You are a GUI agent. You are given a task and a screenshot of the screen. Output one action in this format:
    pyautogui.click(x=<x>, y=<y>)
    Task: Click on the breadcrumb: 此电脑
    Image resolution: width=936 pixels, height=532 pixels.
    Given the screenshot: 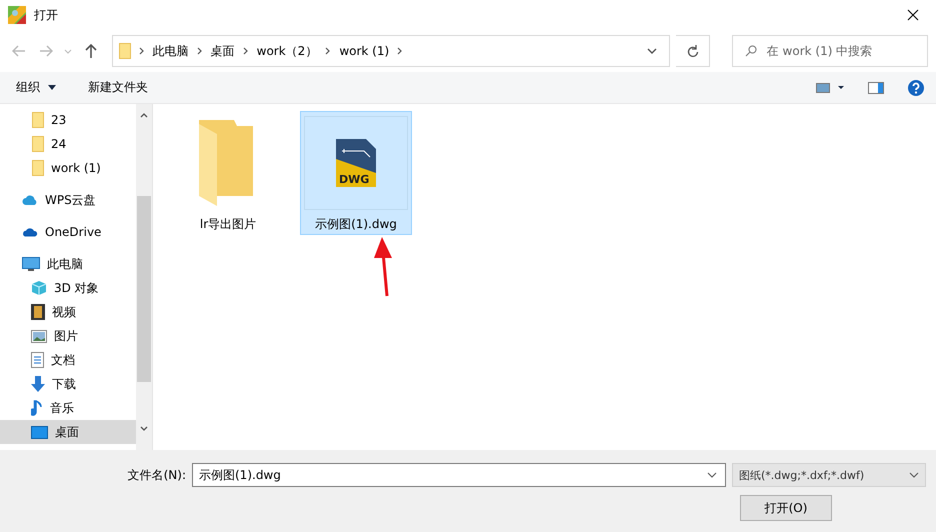 What is the action you would take?
    pyautogui.click(x=170, y=51)
    